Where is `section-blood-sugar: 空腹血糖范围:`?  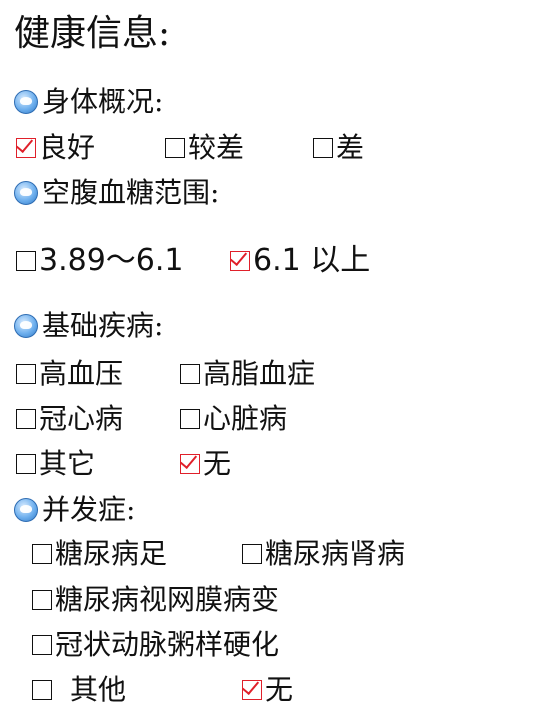 section-blood-sugar: 空腹血糖范围: is located at coordinates (116, 193).